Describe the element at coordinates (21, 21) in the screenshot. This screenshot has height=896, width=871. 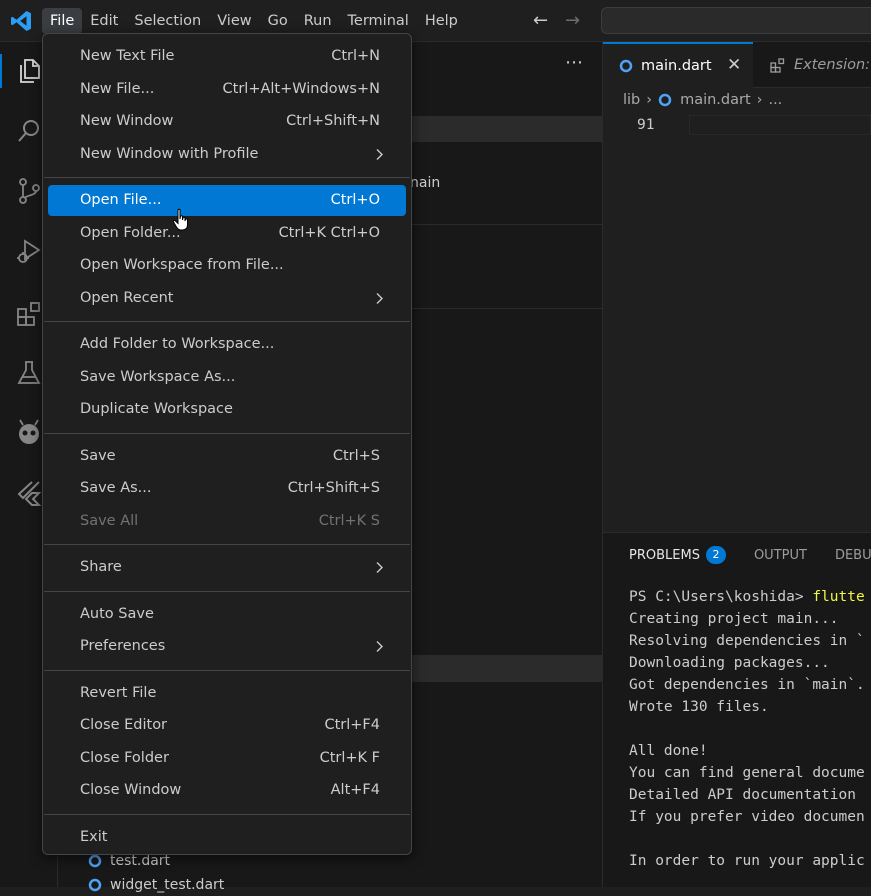
I see `vscode-logo-icon` at that location.